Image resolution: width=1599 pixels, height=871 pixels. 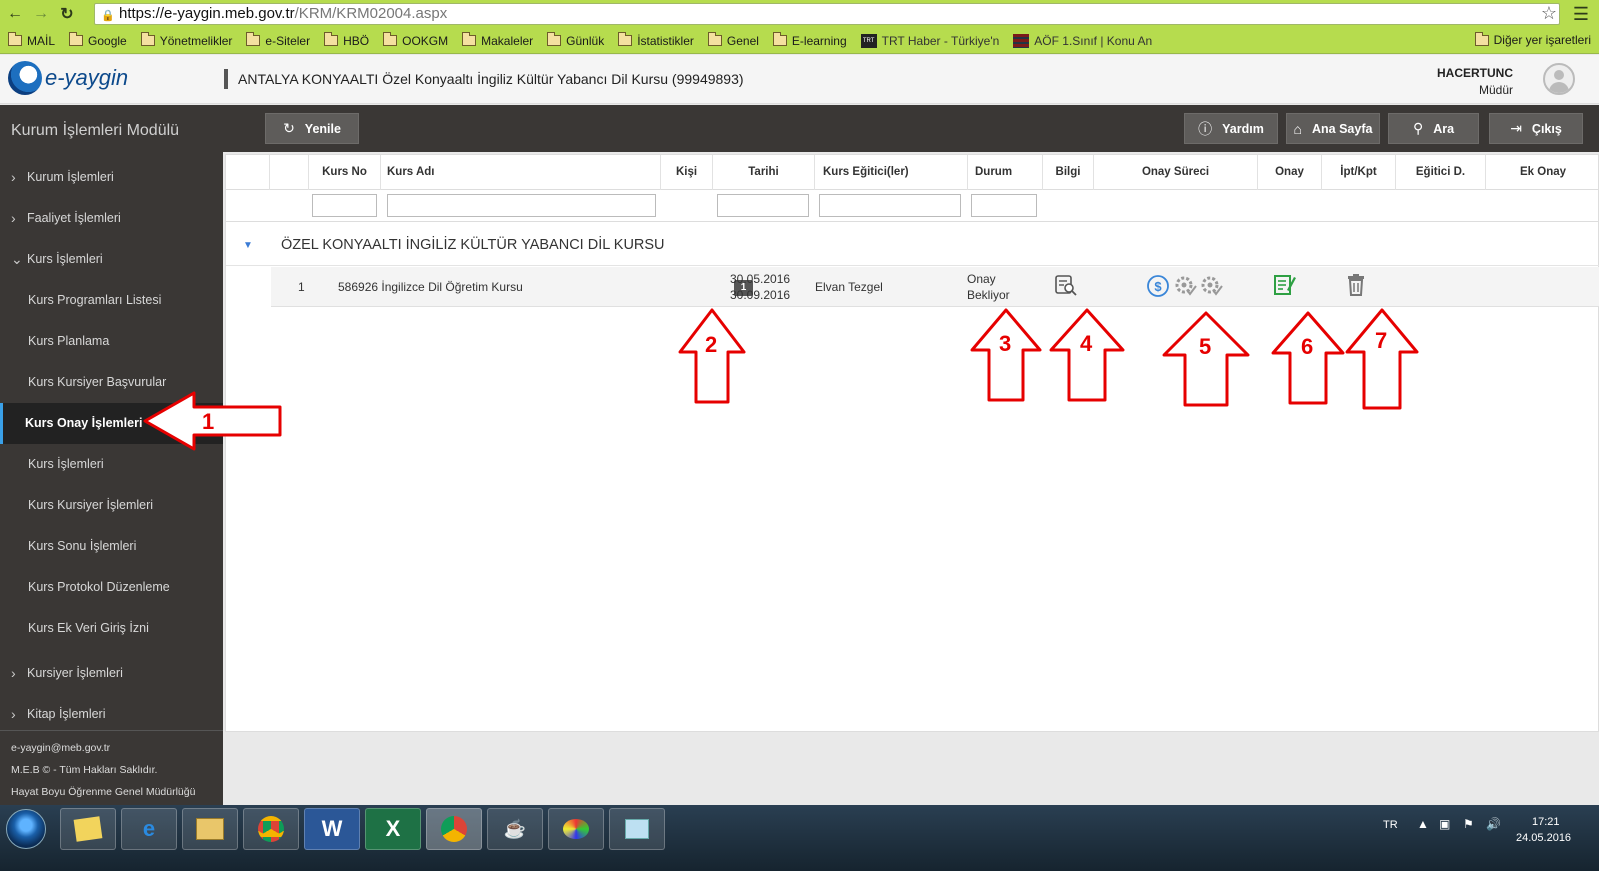 What do you see at coordinates (67, 14) in the screenshot?
I see `reload-icon: ↻` at bounding box center [67, 14].